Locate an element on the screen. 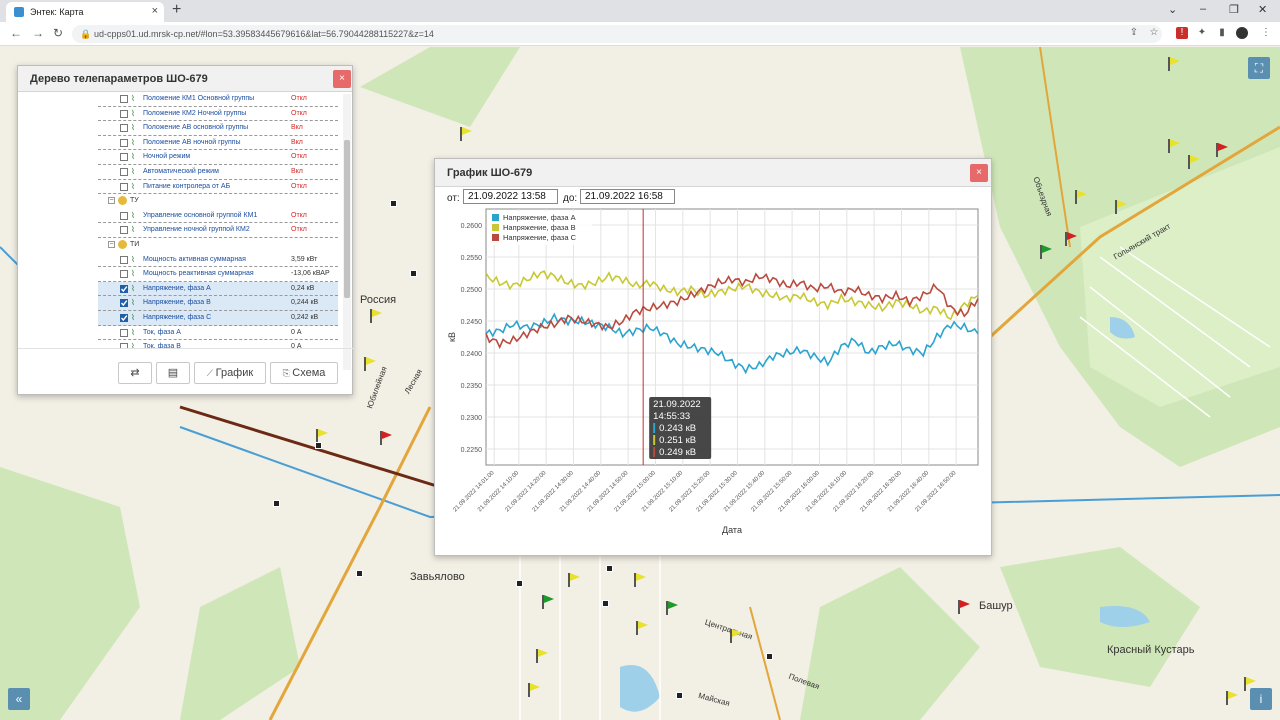  side-panel-icon: ▮ is located at coordinates (1222, 33).